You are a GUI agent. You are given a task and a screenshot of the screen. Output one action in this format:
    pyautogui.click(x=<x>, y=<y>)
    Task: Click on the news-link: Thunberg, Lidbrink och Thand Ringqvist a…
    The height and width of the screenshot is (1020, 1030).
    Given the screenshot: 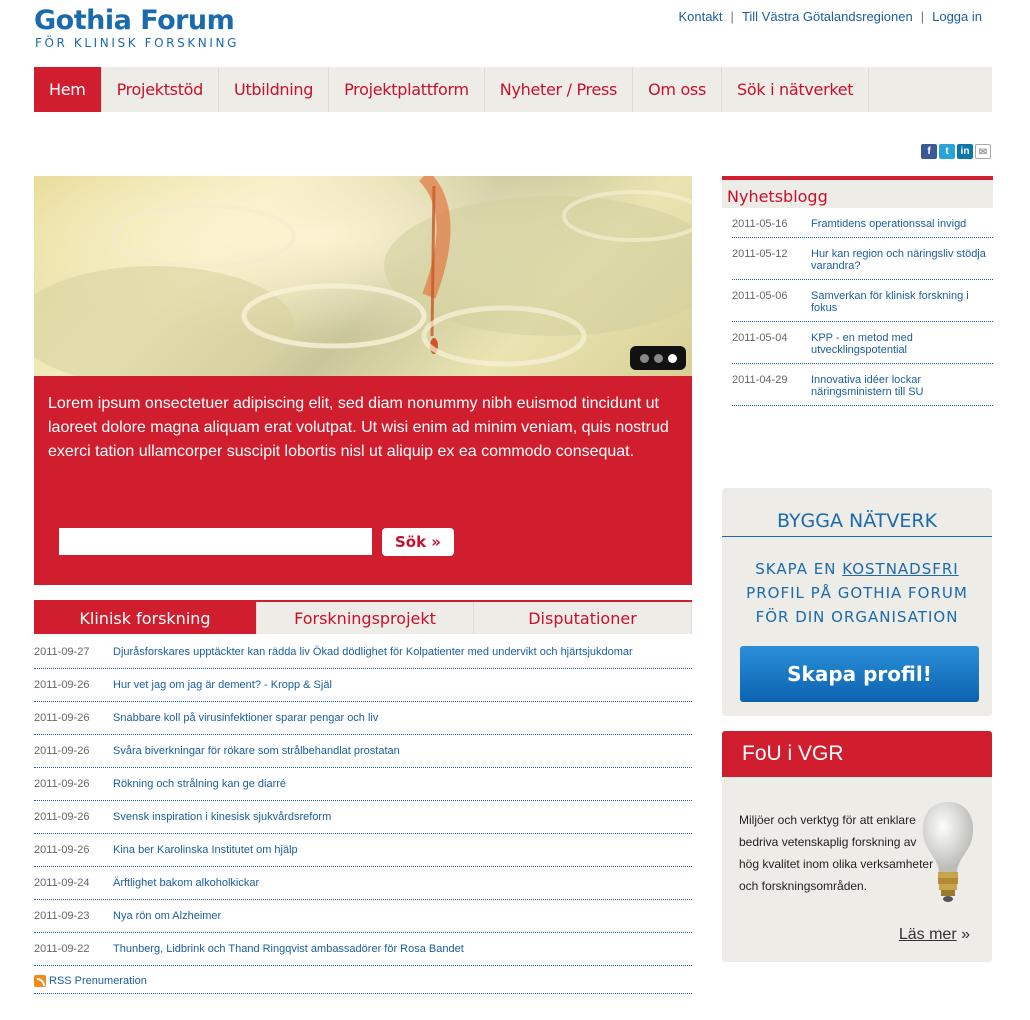 What is the action you would take?
    pyautogui.click(x=288, y=949)
    